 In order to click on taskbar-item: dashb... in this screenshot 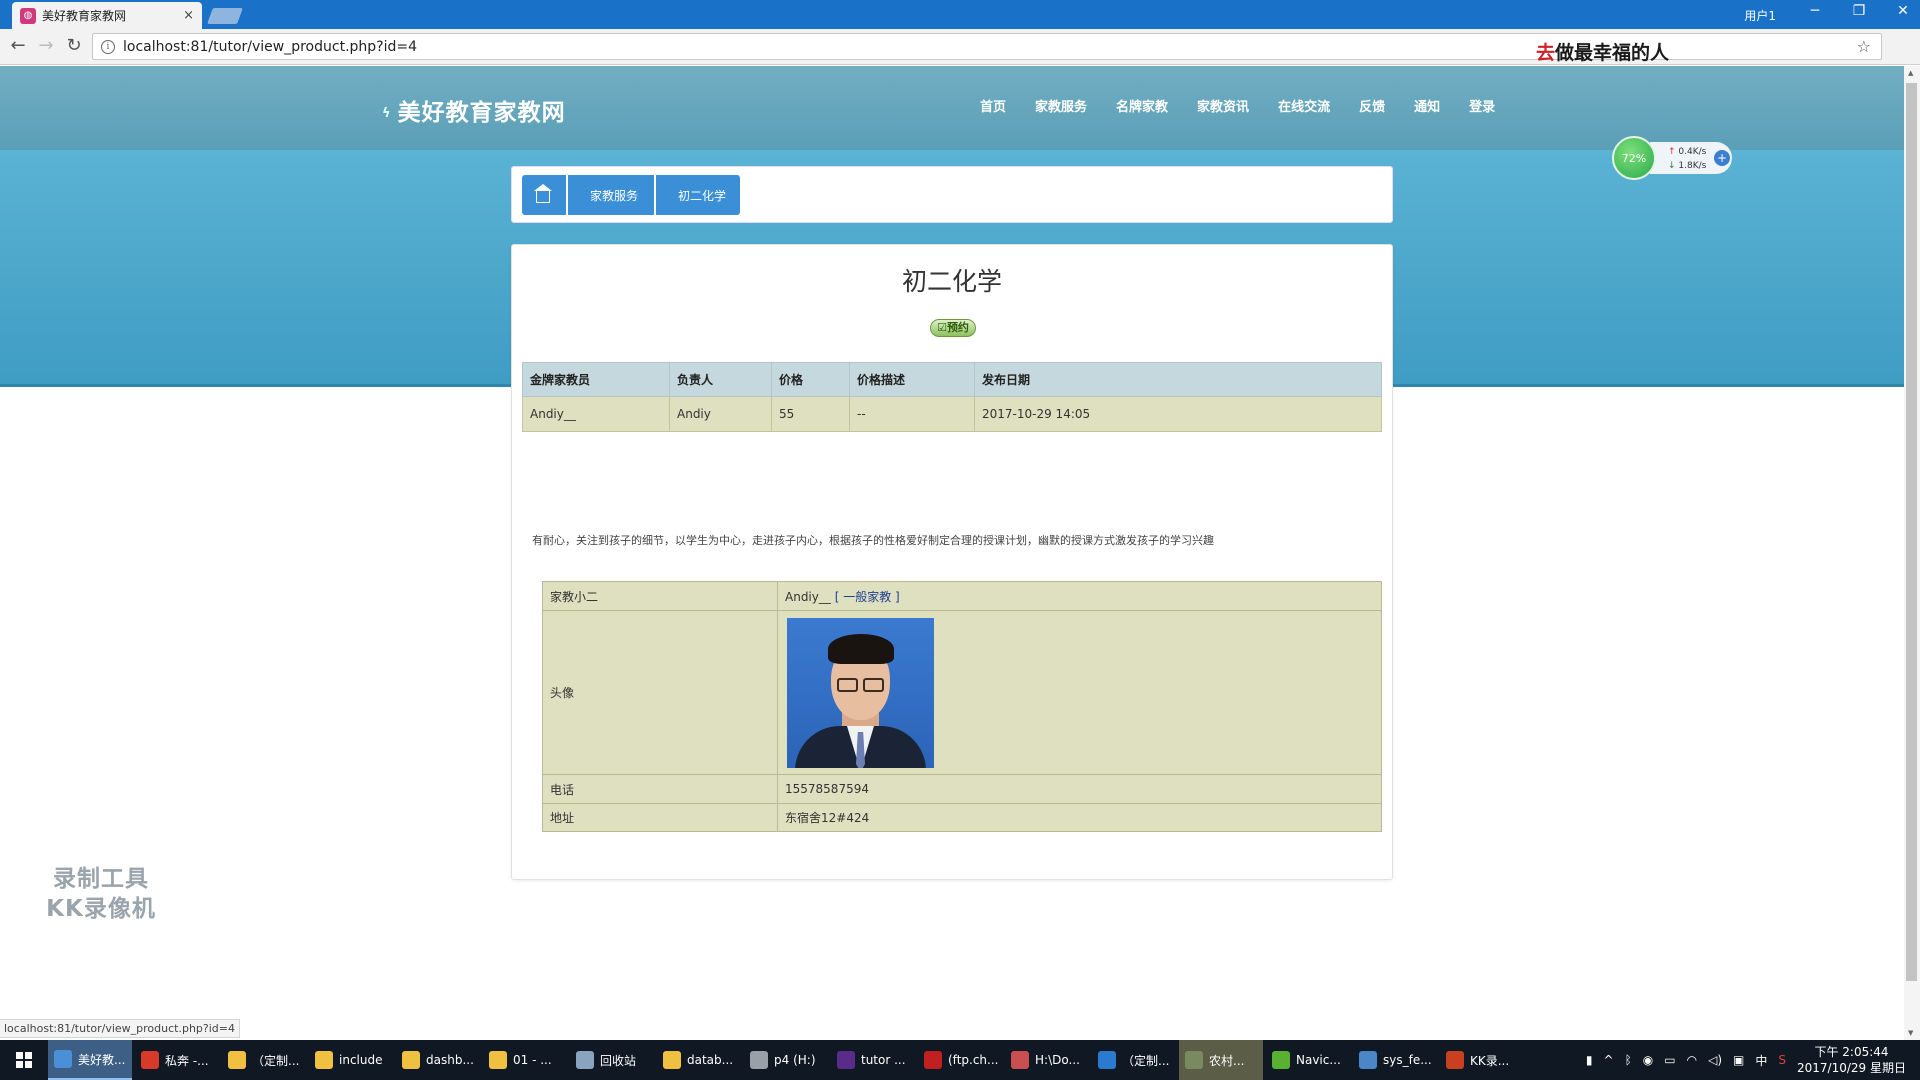, I will do `click(438, 1060)`.